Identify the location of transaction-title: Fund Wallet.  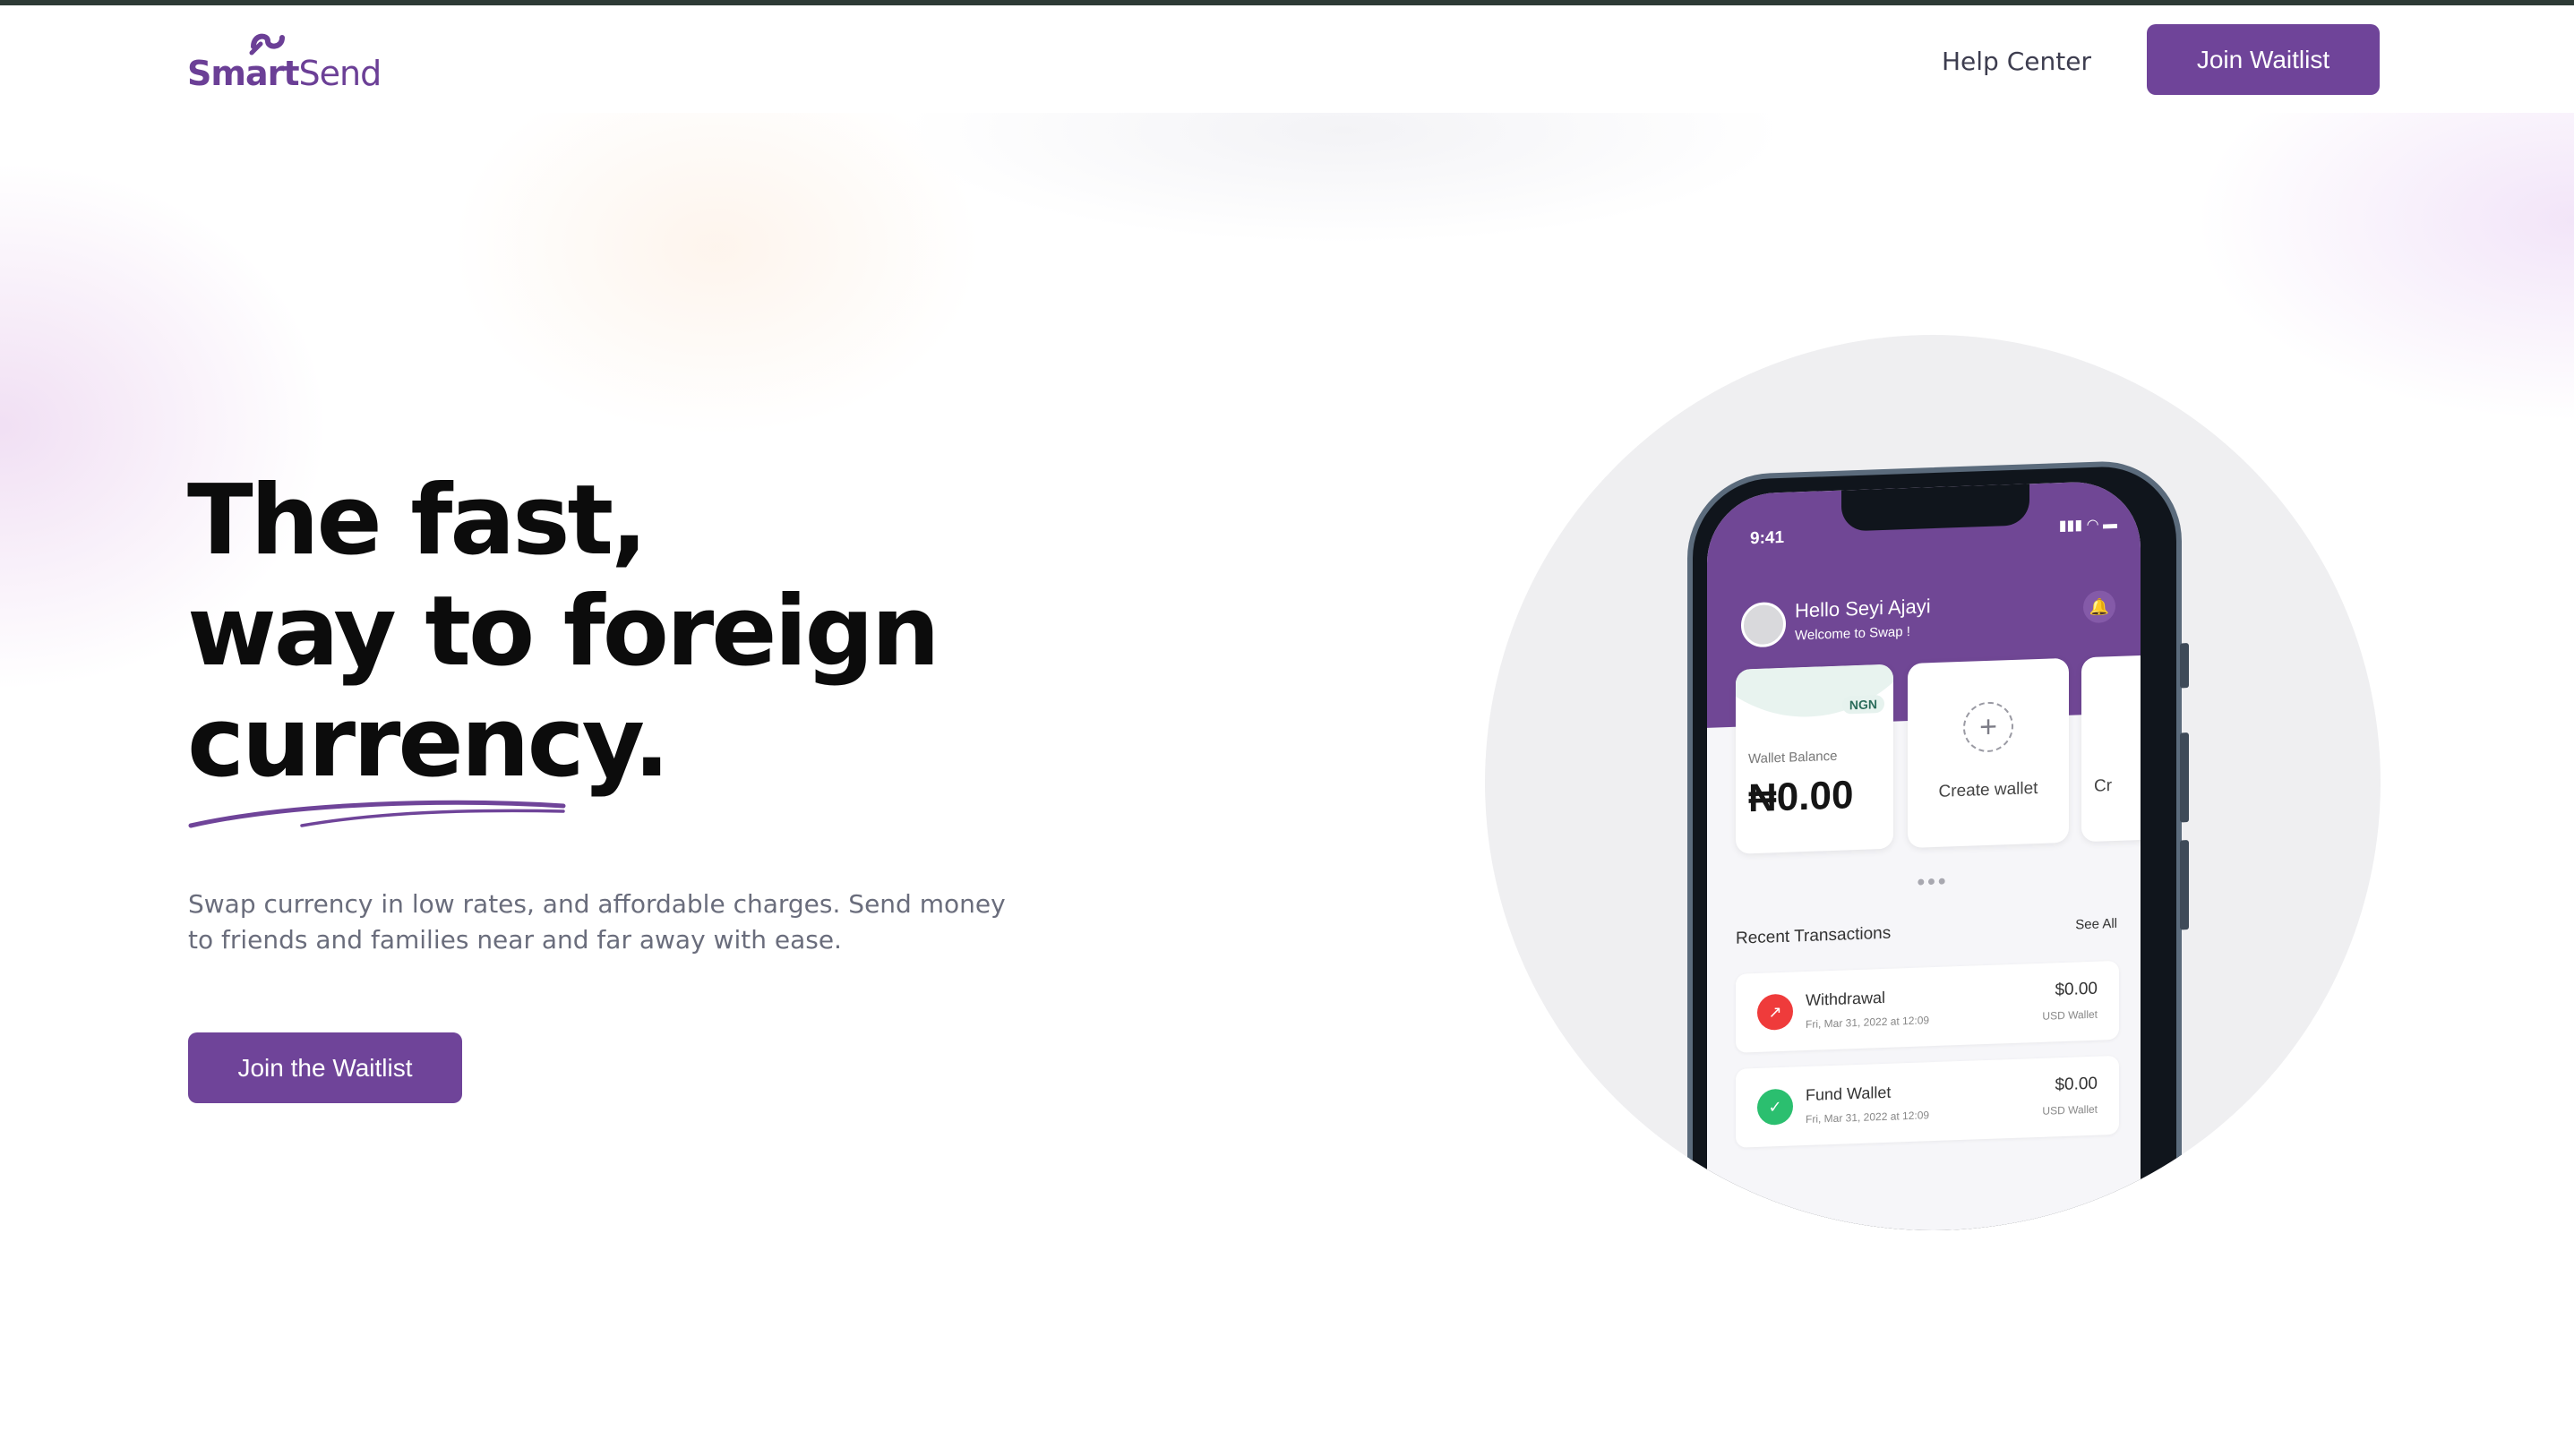
(1849, 1094).